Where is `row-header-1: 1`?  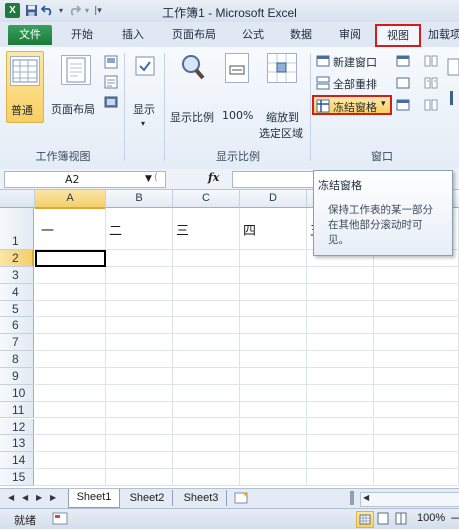
row-header-1: 1 is located at coordinates (17, 229).